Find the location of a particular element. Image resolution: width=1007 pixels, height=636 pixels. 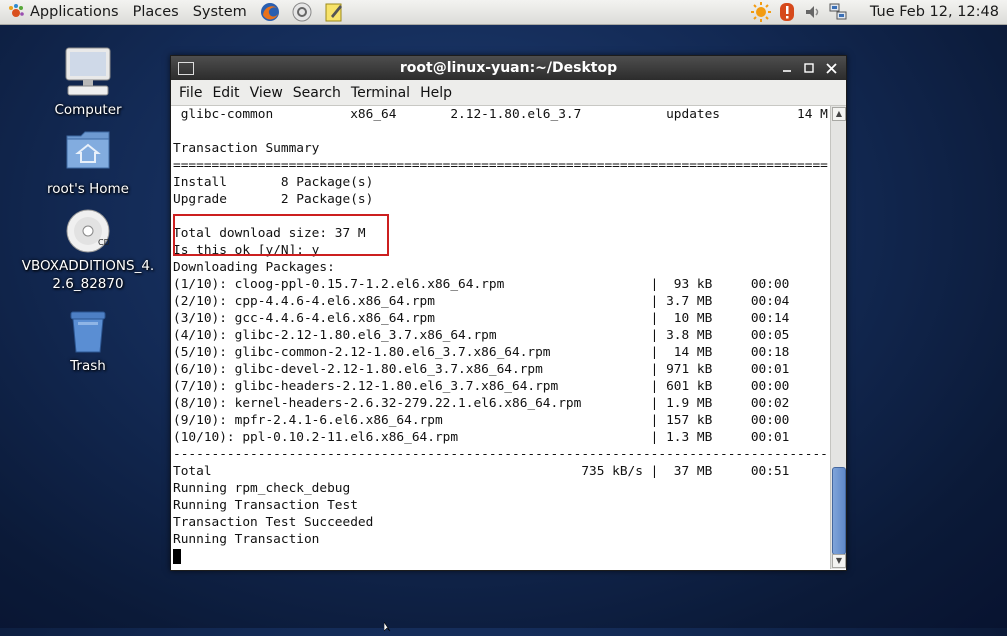

cd-disc-text: CD is located at coordinates (104, 242).